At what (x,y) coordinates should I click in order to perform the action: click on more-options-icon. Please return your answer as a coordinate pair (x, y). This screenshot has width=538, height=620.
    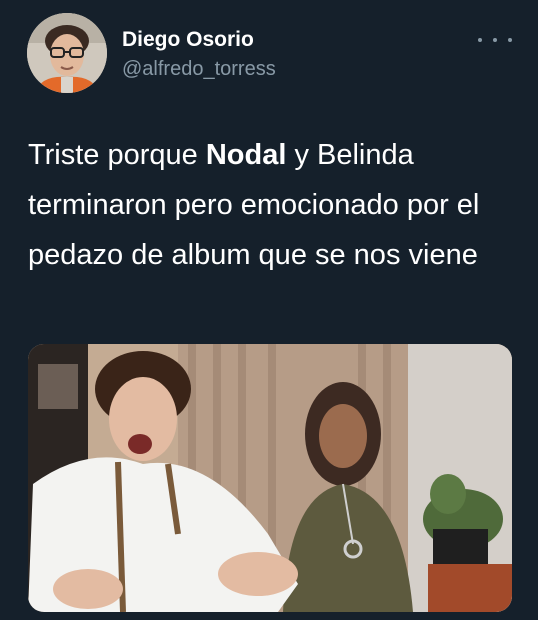
    Looking at the image, I should click on (495, 40).